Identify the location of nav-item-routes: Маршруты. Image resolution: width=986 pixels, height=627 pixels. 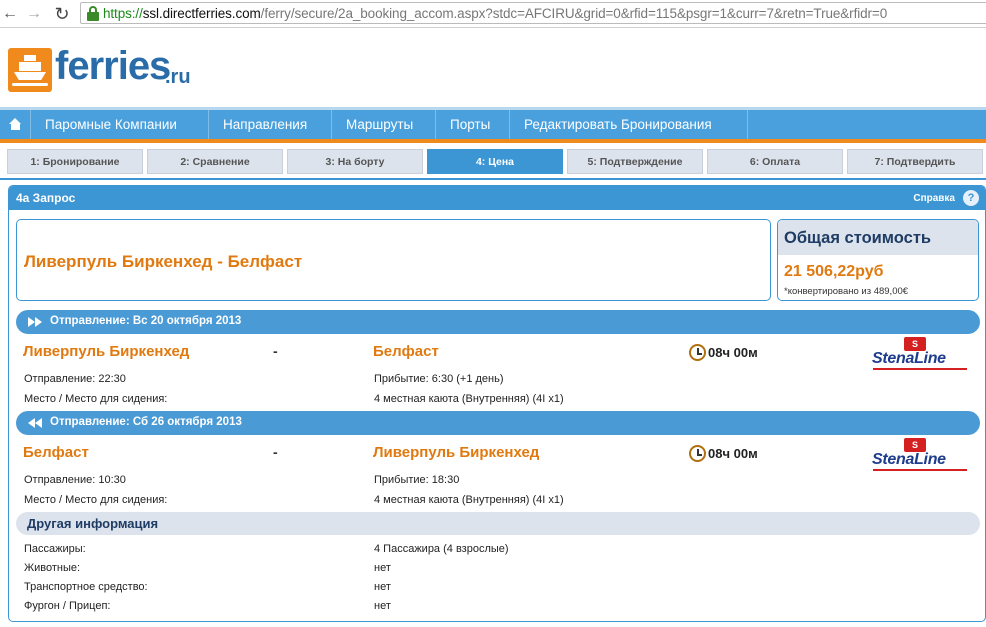
(384, 124).